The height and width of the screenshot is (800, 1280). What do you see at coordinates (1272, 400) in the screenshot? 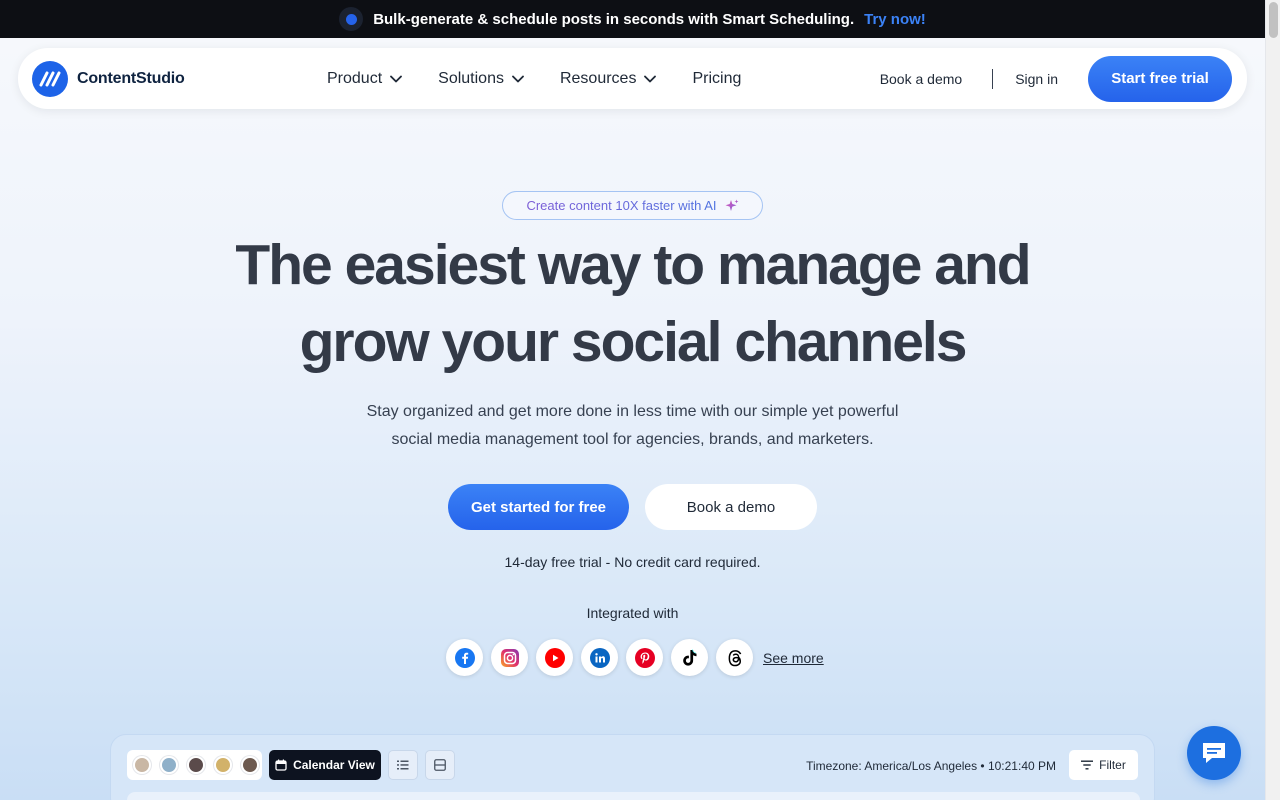
I see `page-scrollbar` at bounding box center [1272, 400].